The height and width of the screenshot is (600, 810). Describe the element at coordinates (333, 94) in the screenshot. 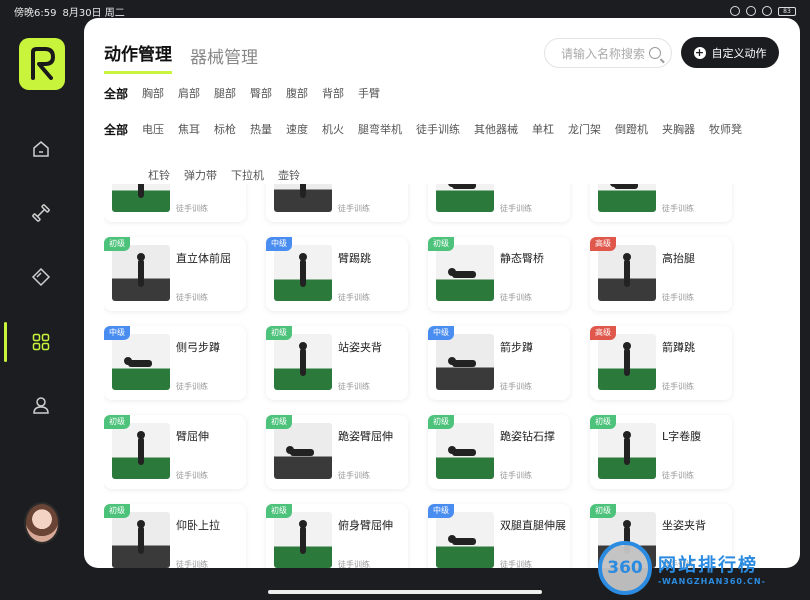

I see `body-part-chip: 背部` at that location.